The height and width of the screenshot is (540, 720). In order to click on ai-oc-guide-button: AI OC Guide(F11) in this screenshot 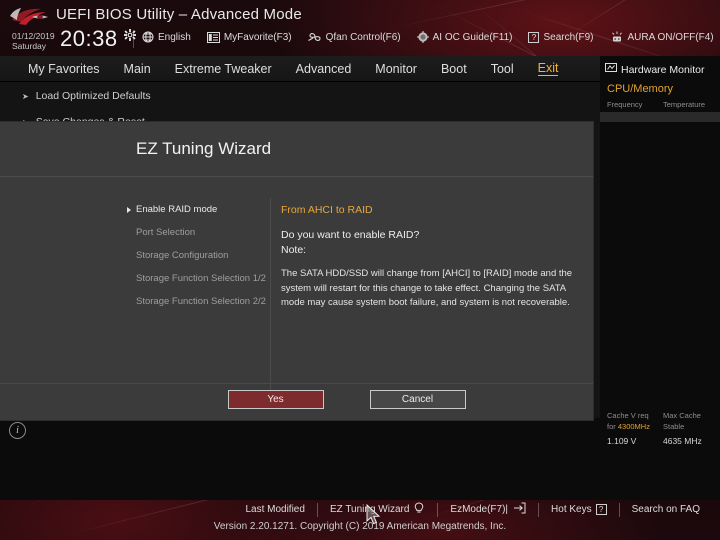, I will do `click(464, 37)`.